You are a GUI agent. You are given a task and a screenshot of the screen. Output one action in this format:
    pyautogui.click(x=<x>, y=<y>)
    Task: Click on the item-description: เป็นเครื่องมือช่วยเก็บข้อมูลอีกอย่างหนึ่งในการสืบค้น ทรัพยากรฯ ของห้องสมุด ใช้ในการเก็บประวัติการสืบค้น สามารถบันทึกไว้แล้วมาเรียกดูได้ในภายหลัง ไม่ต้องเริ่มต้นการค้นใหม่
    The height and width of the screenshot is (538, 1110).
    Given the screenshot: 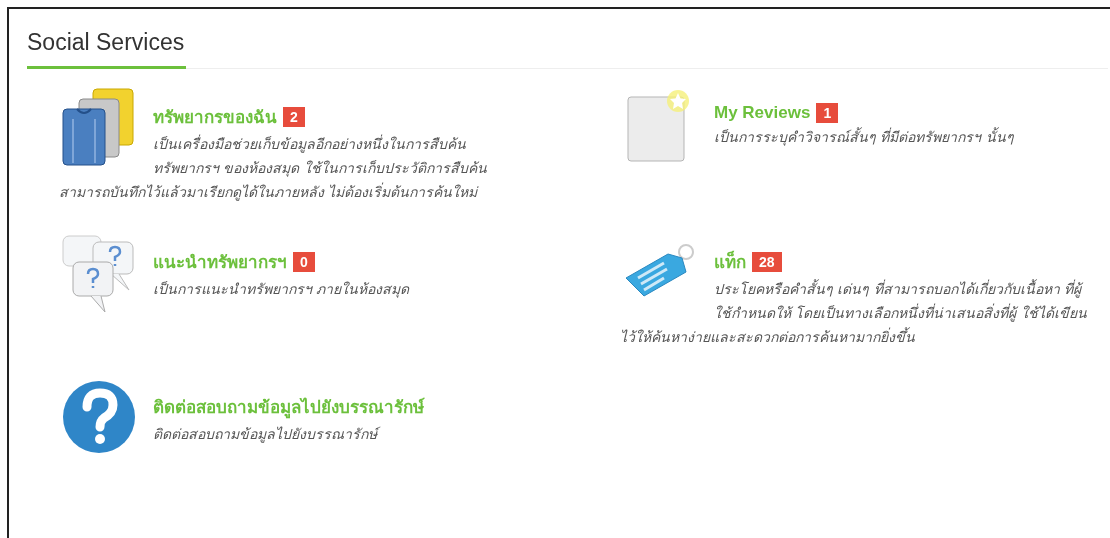 What is the action you would take?
    pyautogui.click(x=273, y=168)
    